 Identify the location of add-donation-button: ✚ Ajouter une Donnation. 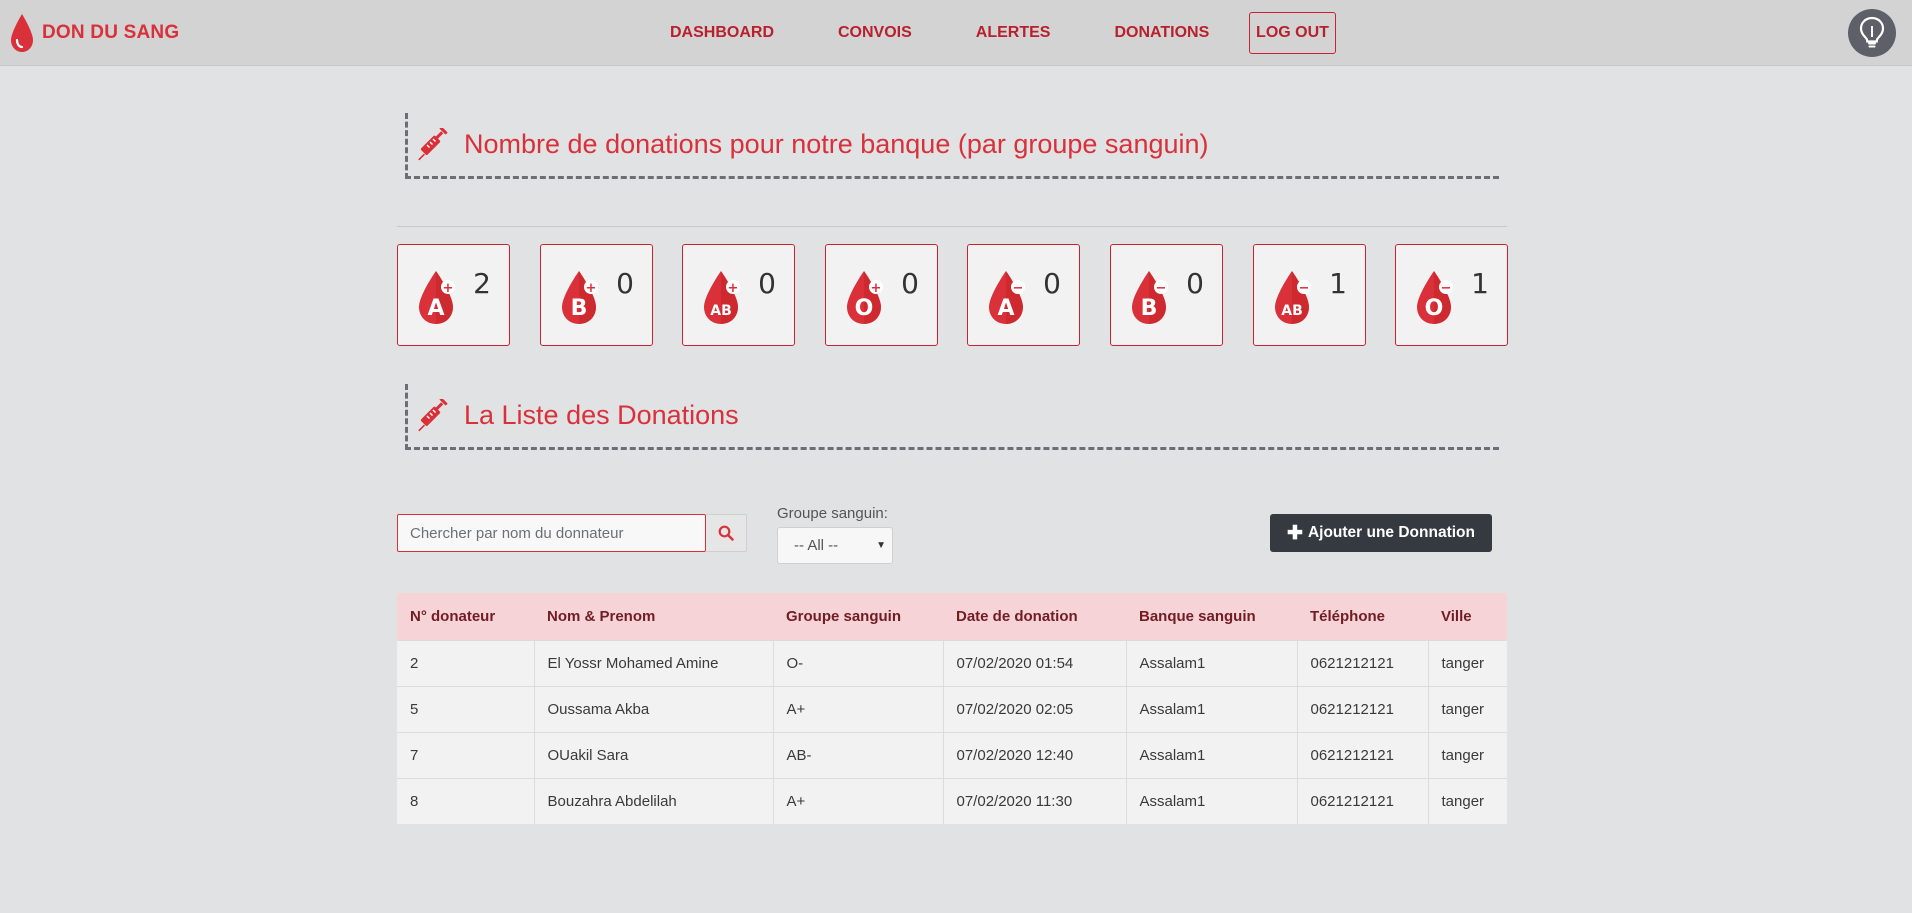
(1381, 533).